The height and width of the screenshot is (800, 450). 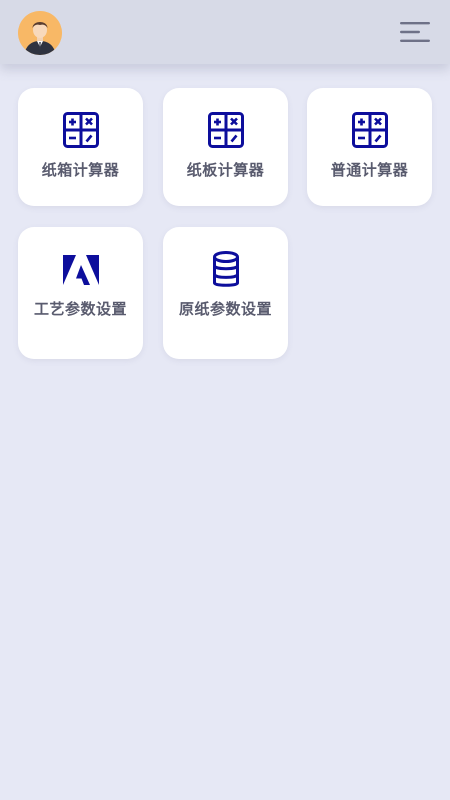 I want to click on general-calculator-tile: 普通计算器, so click(x=369, y=147).